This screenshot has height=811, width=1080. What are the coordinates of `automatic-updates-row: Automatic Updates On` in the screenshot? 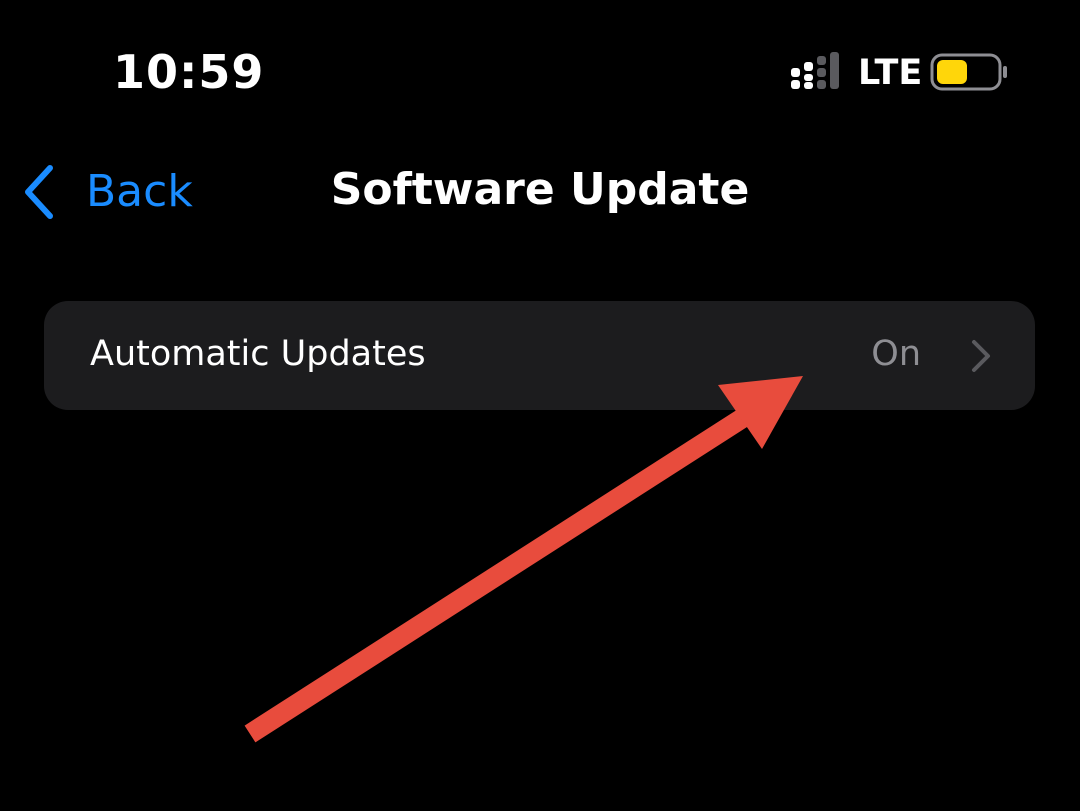 It's located at (539, 355).